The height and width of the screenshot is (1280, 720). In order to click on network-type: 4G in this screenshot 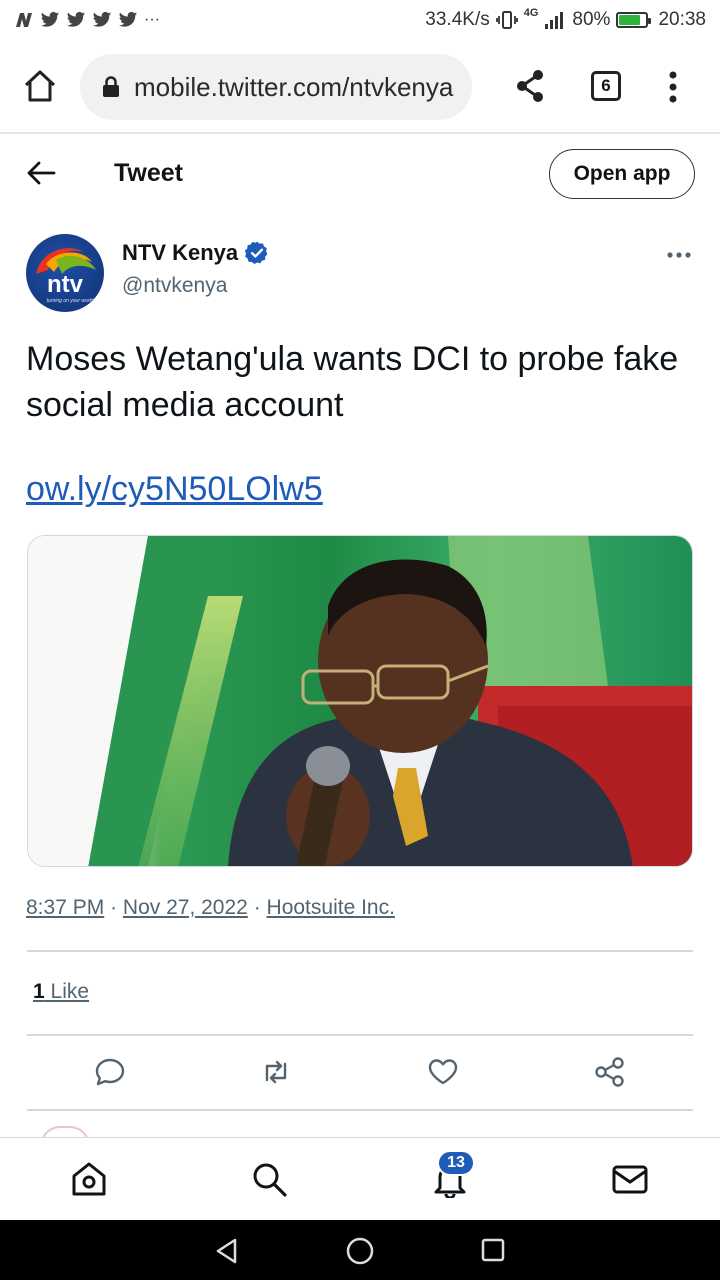, I will do `click(531, 13)`.